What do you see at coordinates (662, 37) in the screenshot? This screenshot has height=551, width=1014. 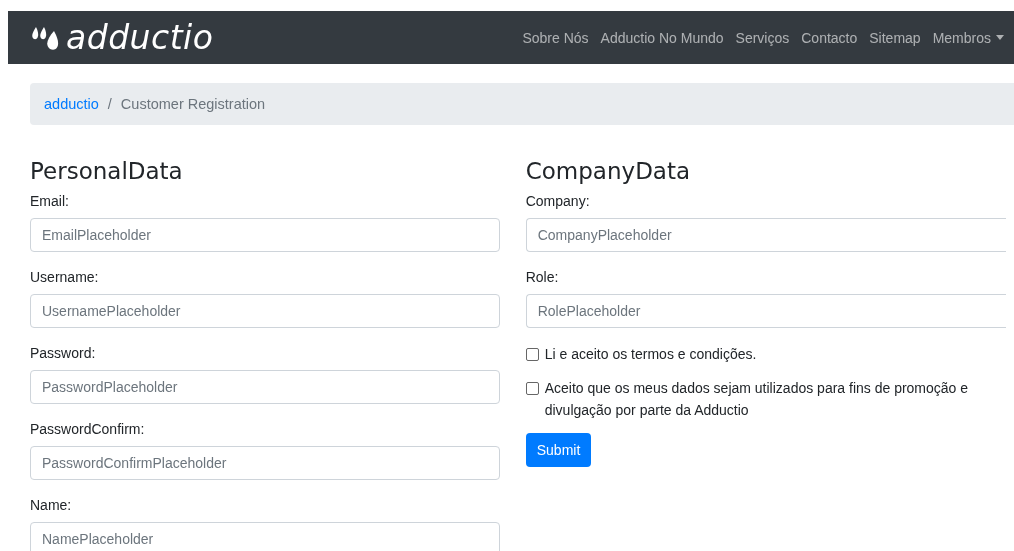 I see `nav-link: Adductio No Mundo` at bounding box center [662, 37].